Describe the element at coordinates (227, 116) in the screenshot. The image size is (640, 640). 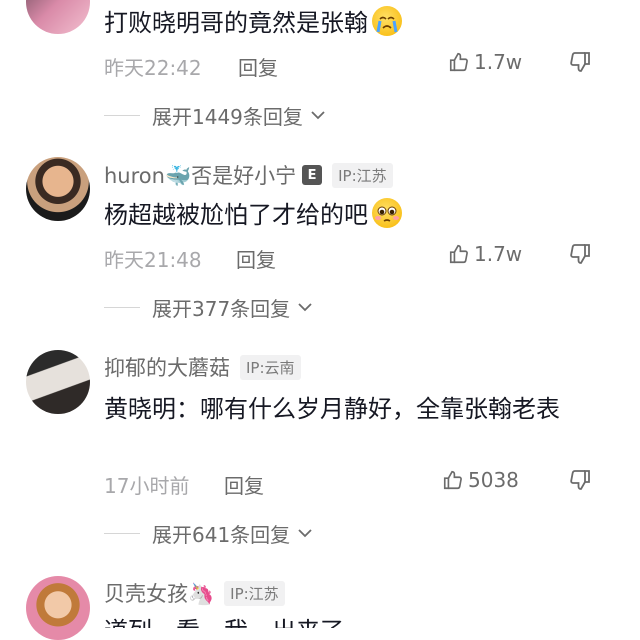
I see `expand-replies-label: 展开1449条回复` at that location.